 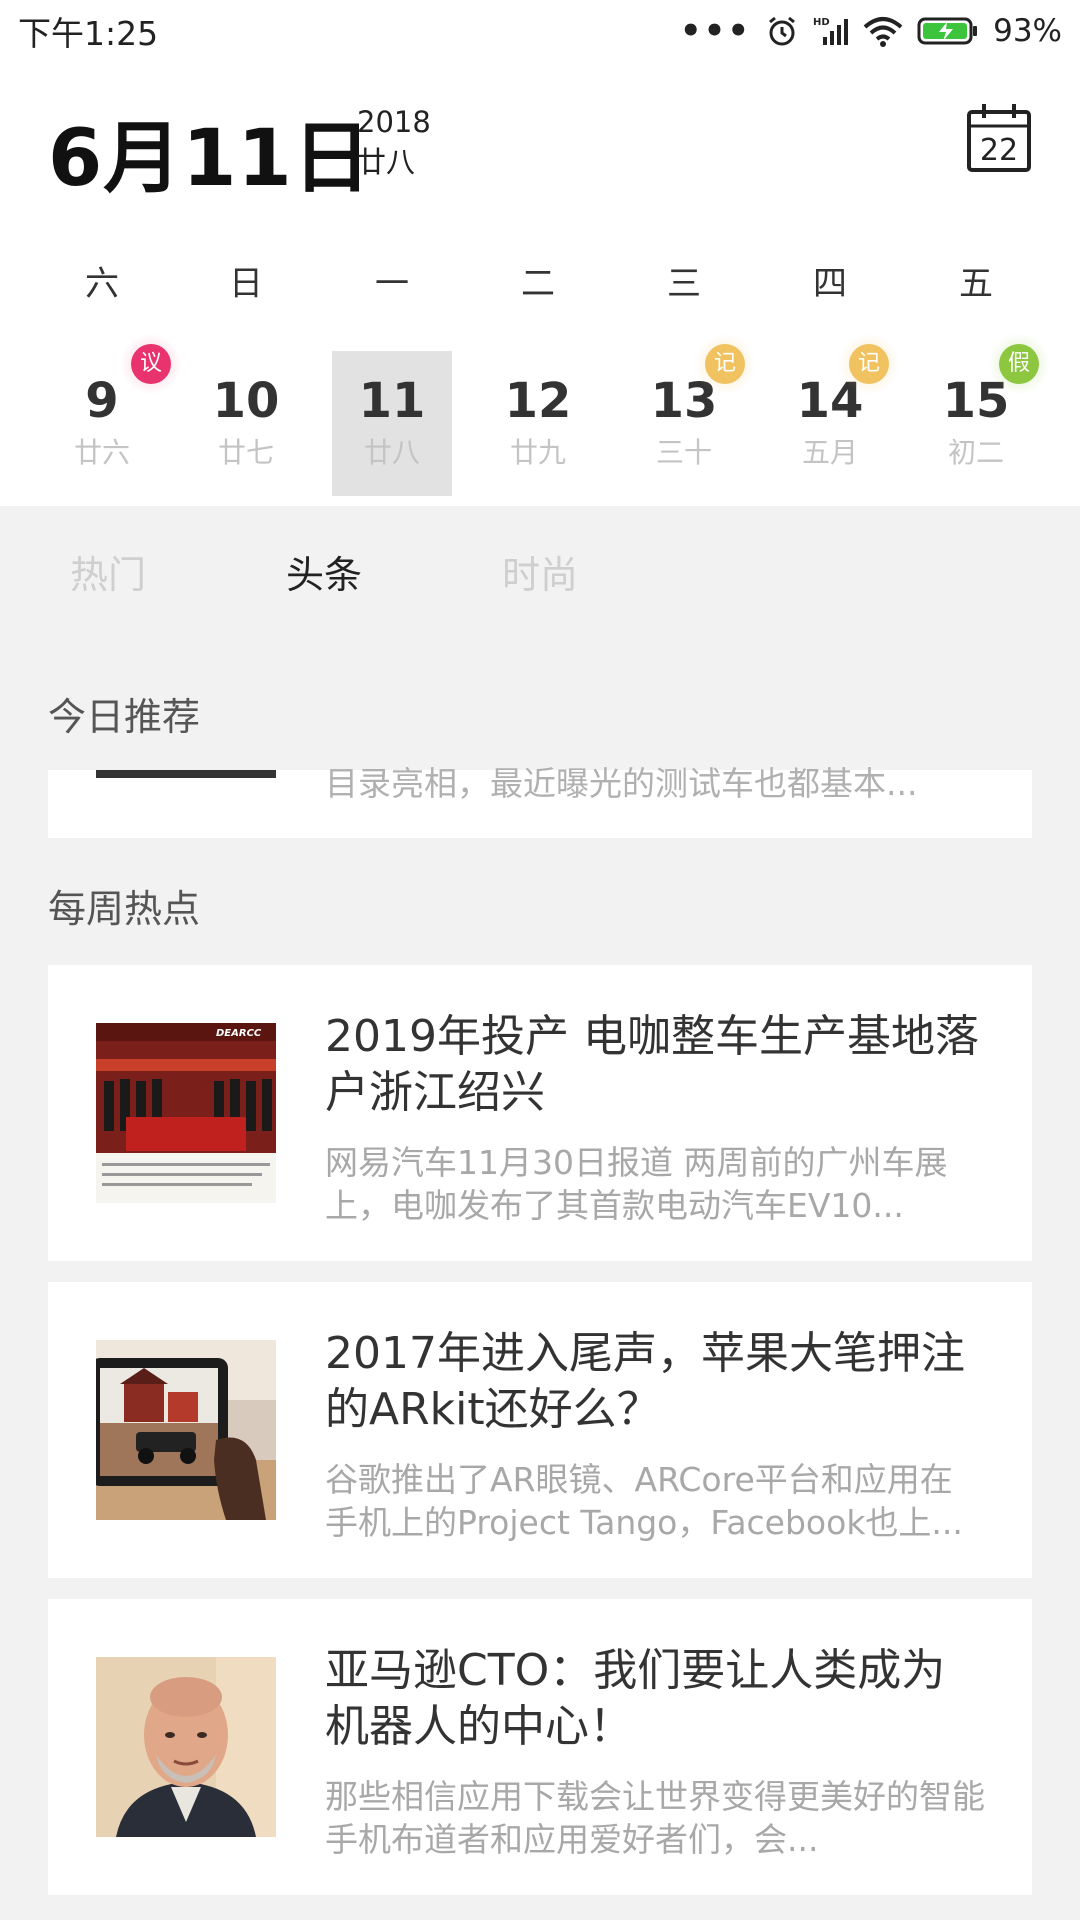 I want to click on alarm-icon, so click(x=782, y=31).